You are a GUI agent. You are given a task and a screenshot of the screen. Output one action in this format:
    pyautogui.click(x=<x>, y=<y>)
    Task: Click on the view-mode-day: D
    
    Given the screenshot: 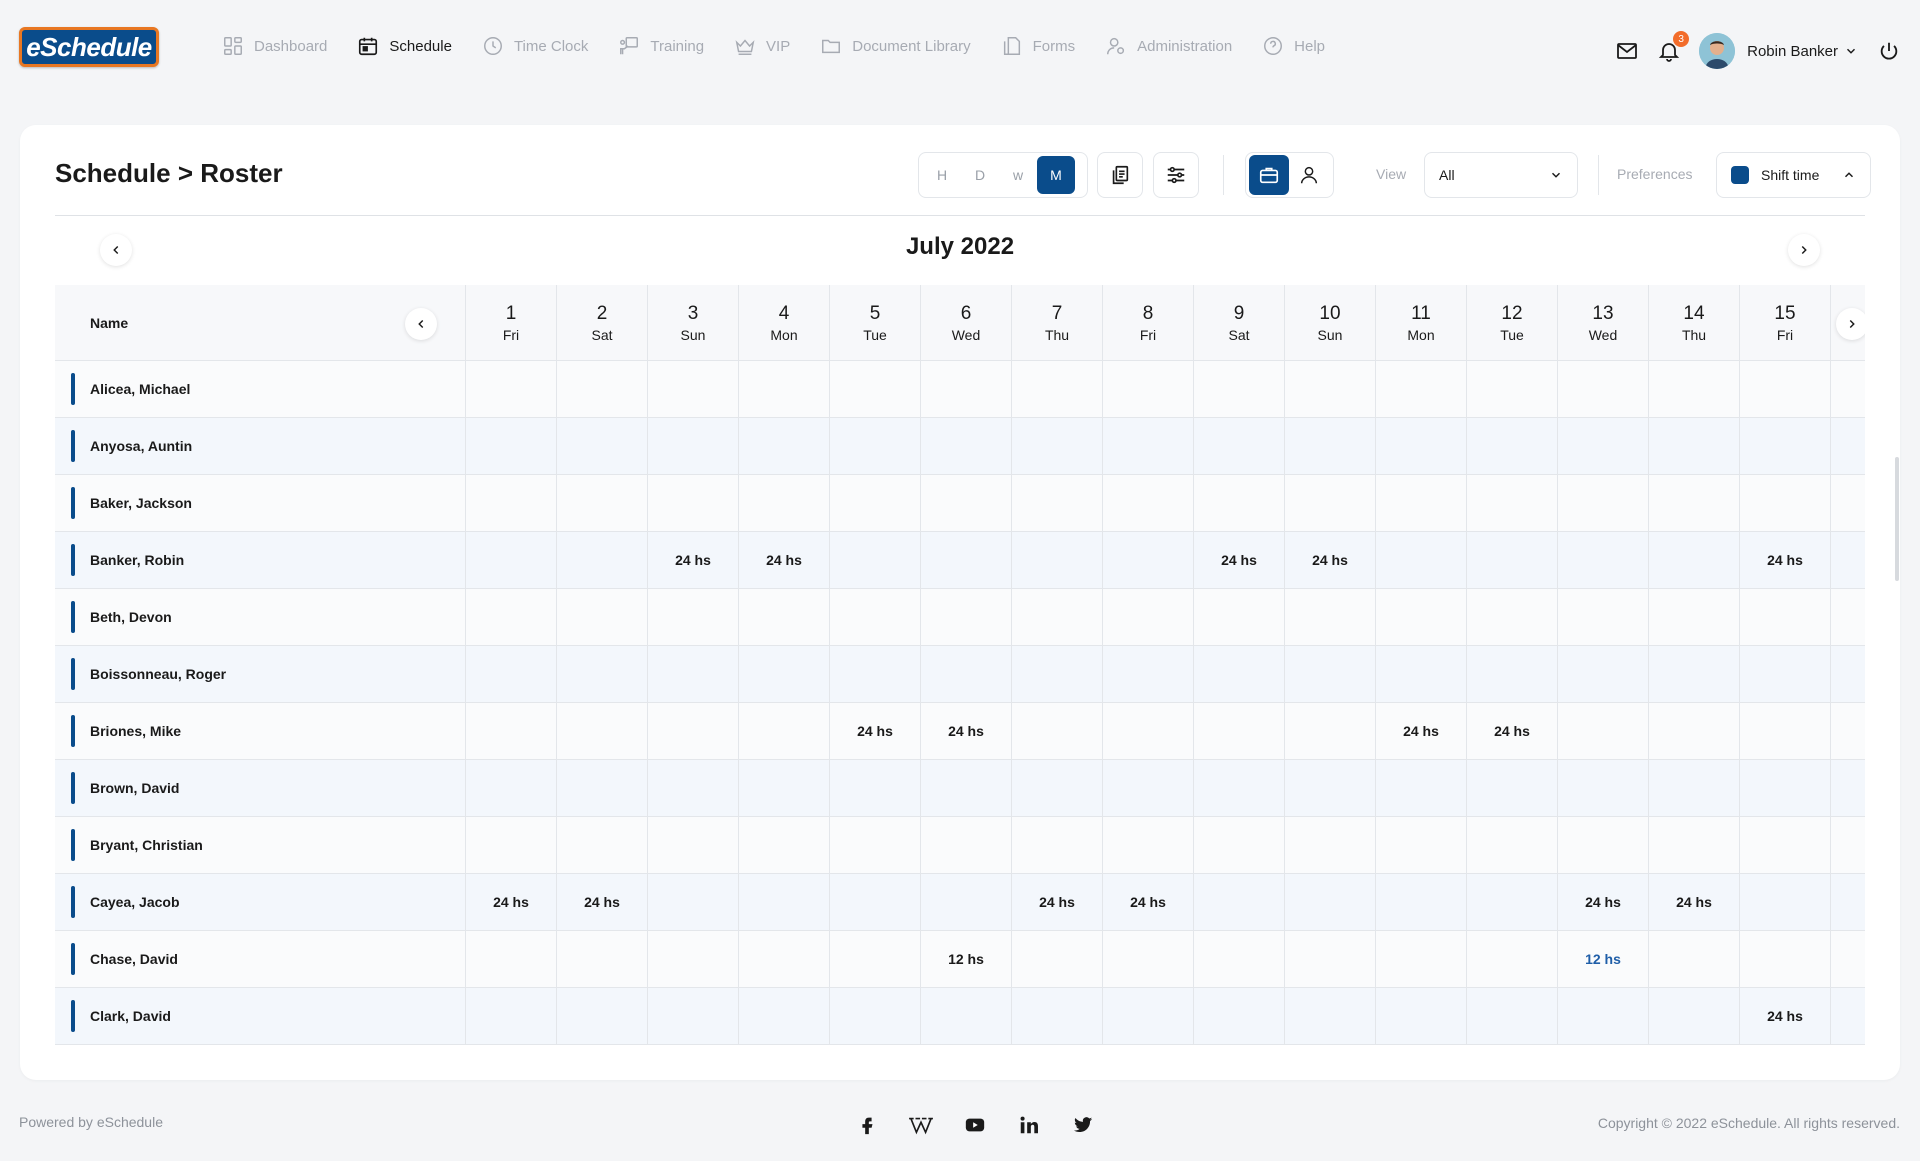 What is the action you would take?
    pyautogui.click(x=980, y=175)
    